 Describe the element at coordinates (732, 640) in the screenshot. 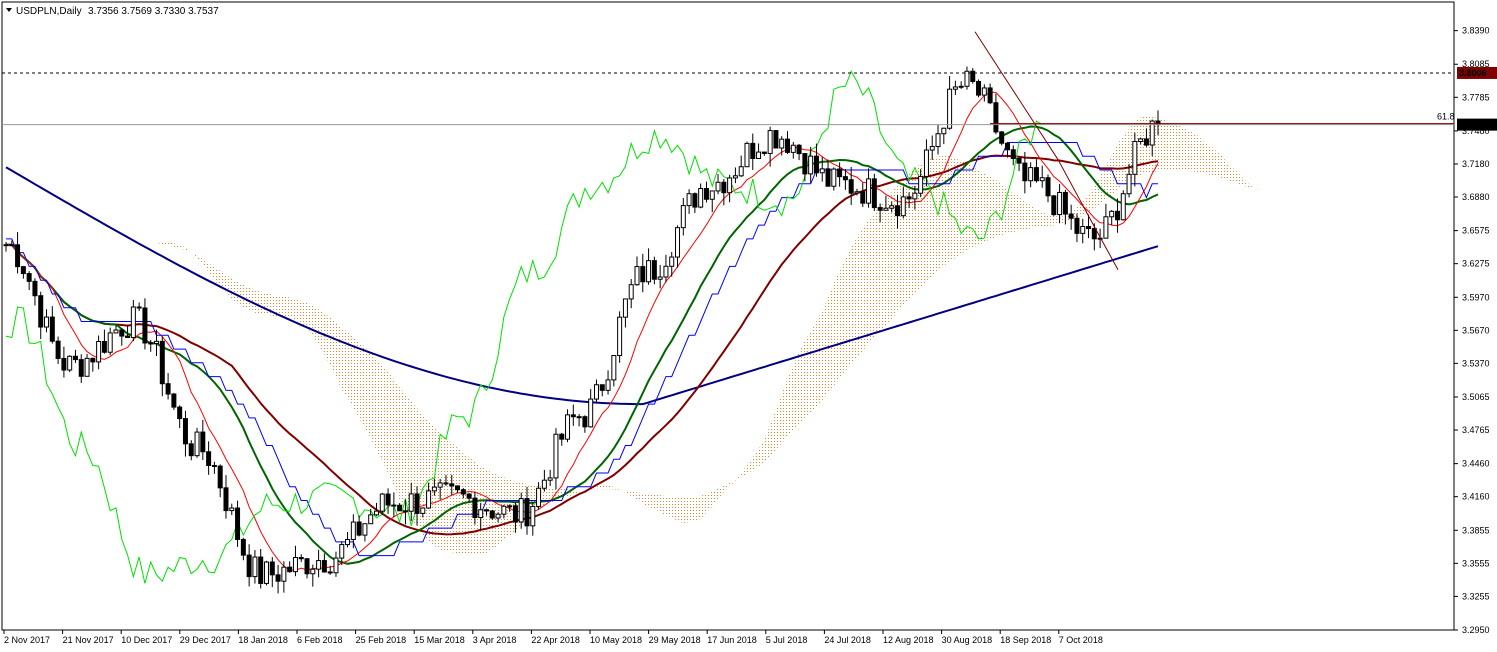

I see `x-tick-label: 17 Jun 2018` at that location.